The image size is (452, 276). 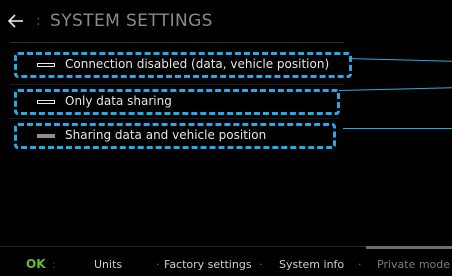 What do you see at coordinates (108, 264) in the screenshot?
I see `units-button: Units` at bounding box center [108, 264].